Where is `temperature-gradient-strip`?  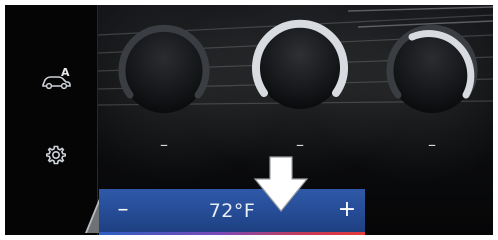
temperature-gradient-strip is located at coordinates (232, 233).